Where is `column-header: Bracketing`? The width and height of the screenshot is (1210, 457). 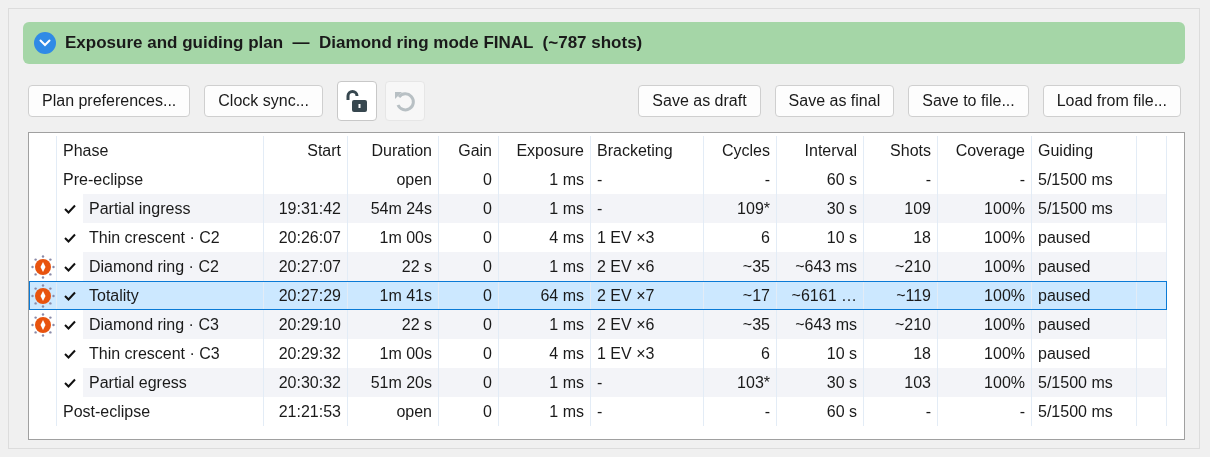
column-header: Bracketing is located at coordinates (635, 150).